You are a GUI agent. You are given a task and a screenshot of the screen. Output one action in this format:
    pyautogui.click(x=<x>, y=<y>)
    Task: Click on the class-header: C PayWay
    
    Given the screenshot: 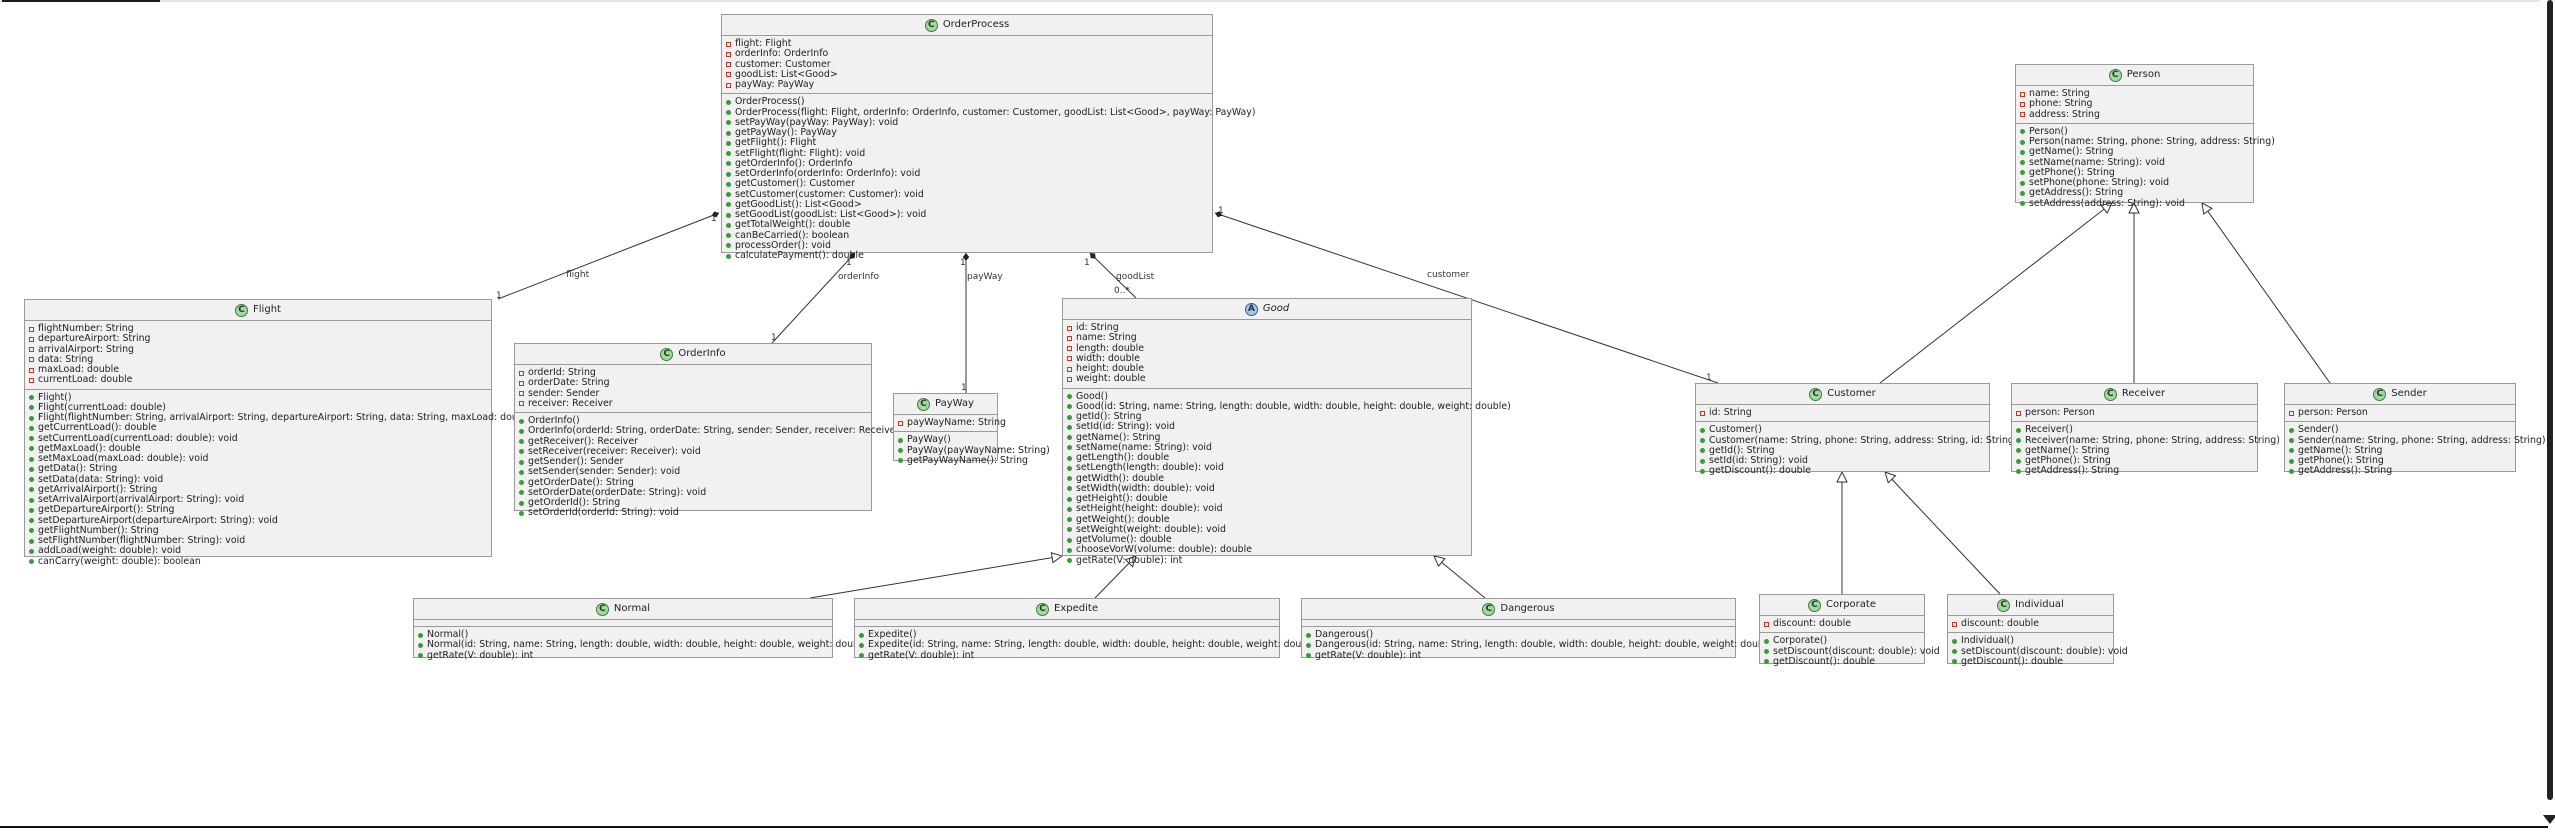 What is the action you would take?
    pyautogui.click(x=945, y=404)
    